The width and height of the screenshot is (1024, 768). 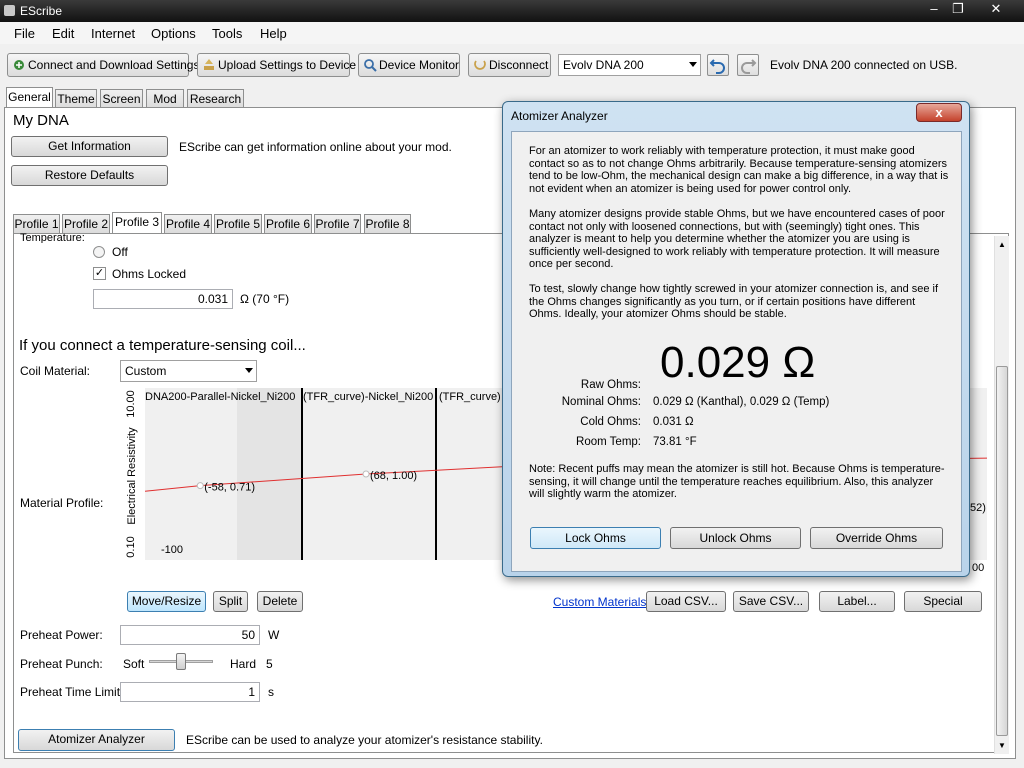 I want to click on cold-ohms-value: 0.031 Ω, so click(x=673, y=422).